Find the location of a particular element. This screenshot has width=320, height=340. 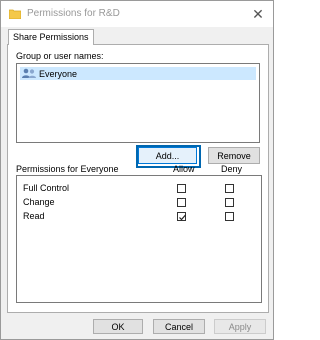

window-title: Permissions for R&D is located at coordinates (73, 13).